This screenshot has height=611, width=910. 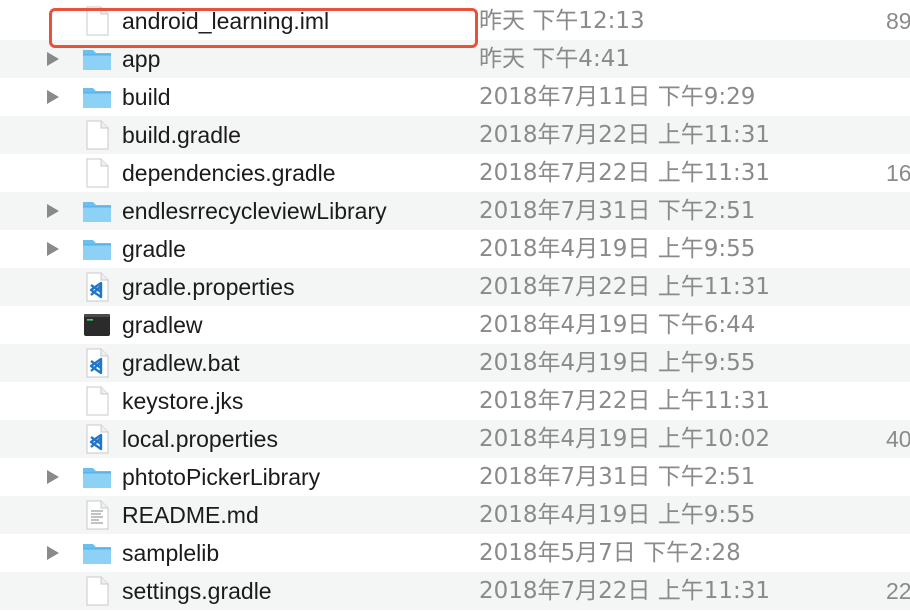 What do you see at coordinates (610, 553) in the screenshot?
I see `file-date-modified: 2018年5月7日 下午2:28` at bounding box center [610, 553].